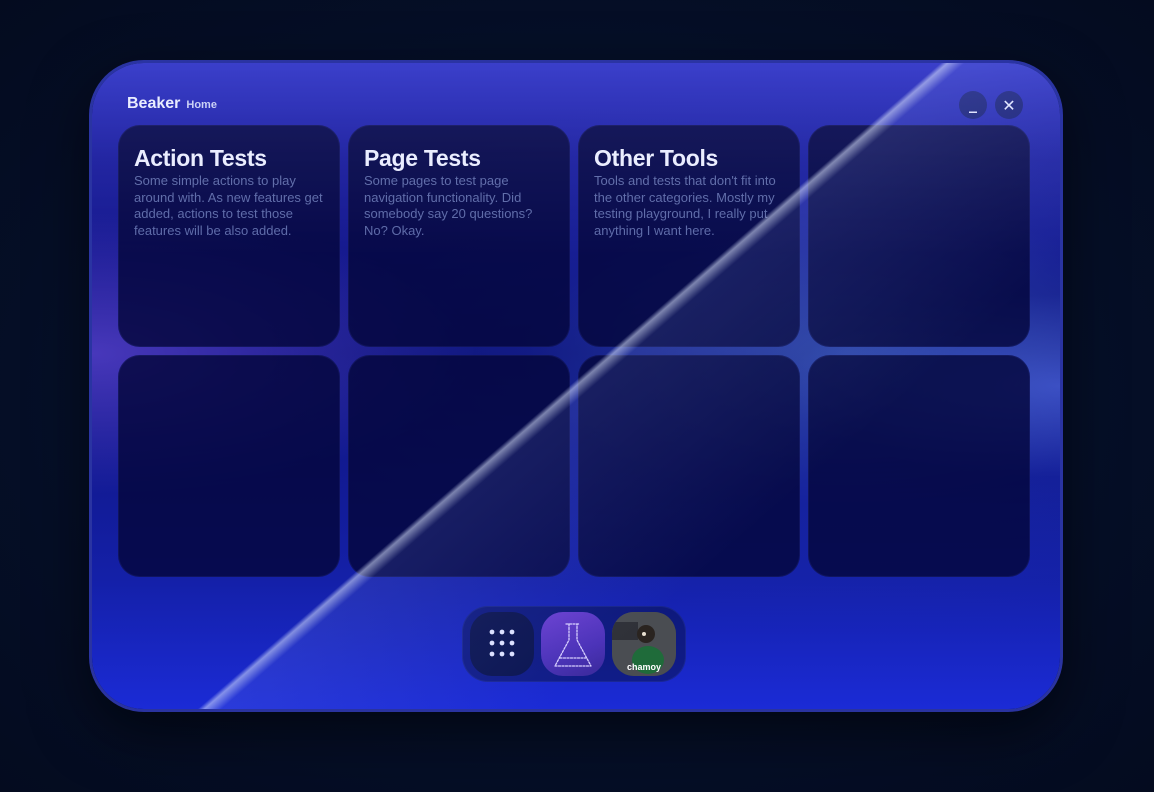 Image resolution: width=1154 pixels, height=792 pixels. What do you see at coordinates (201, 105) in the screenshot?
I see `breadcrumb: Home` at bounding box center [201, 105].